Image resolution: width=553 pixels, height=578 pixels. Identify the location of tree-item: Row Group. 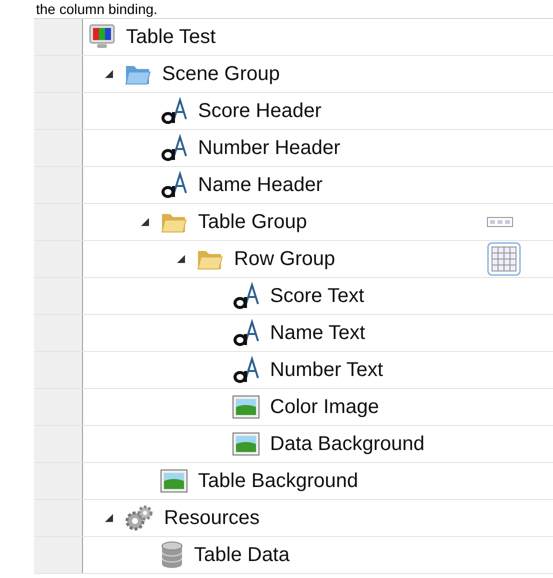
(318, 259).